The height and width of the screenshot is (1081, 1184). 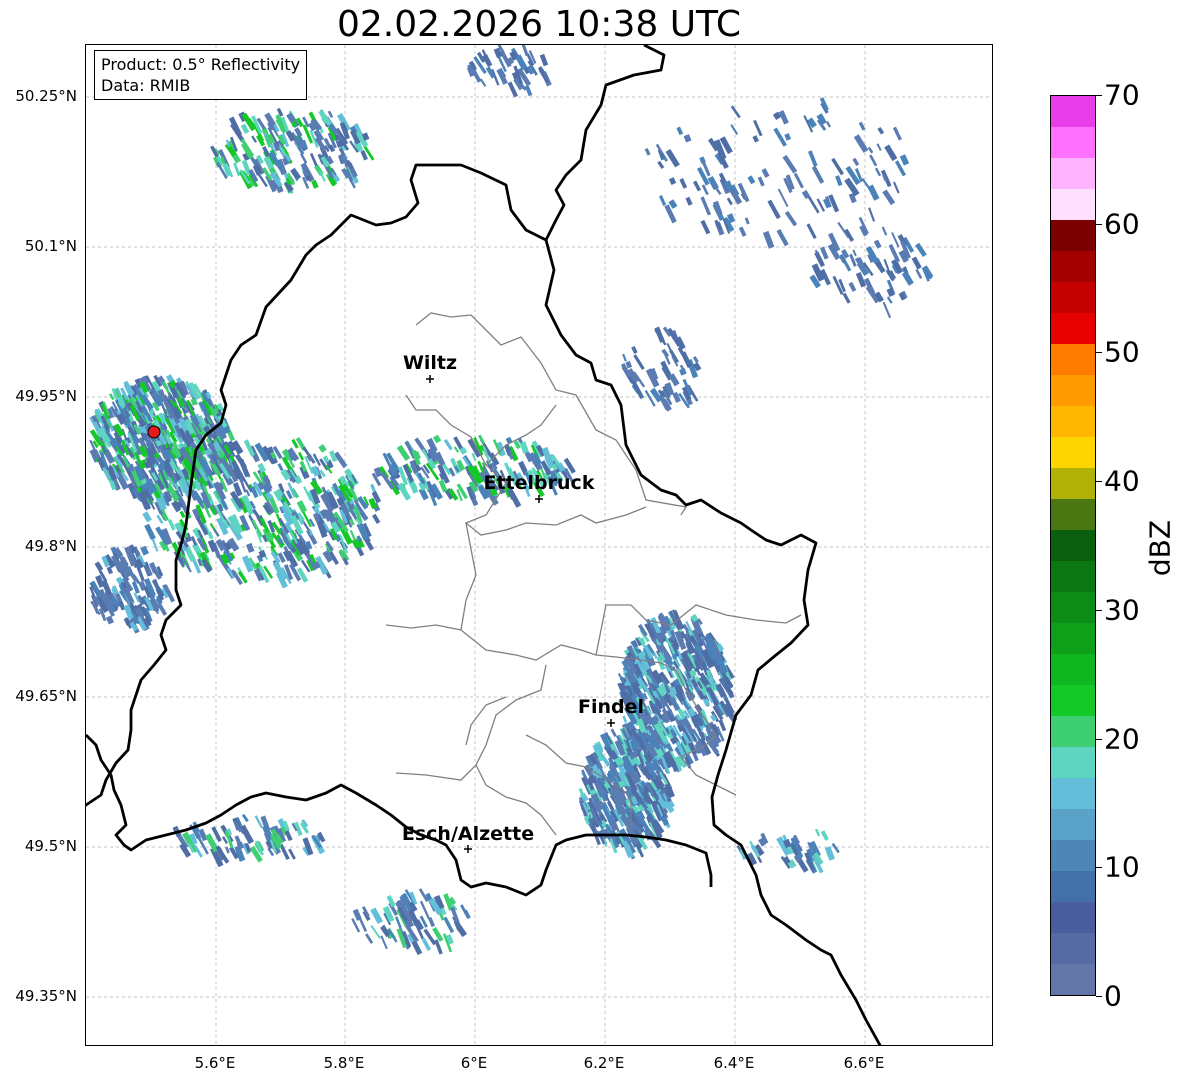 I want to click on colorbar-tick-label: 20, so click(x=1122, y=739).